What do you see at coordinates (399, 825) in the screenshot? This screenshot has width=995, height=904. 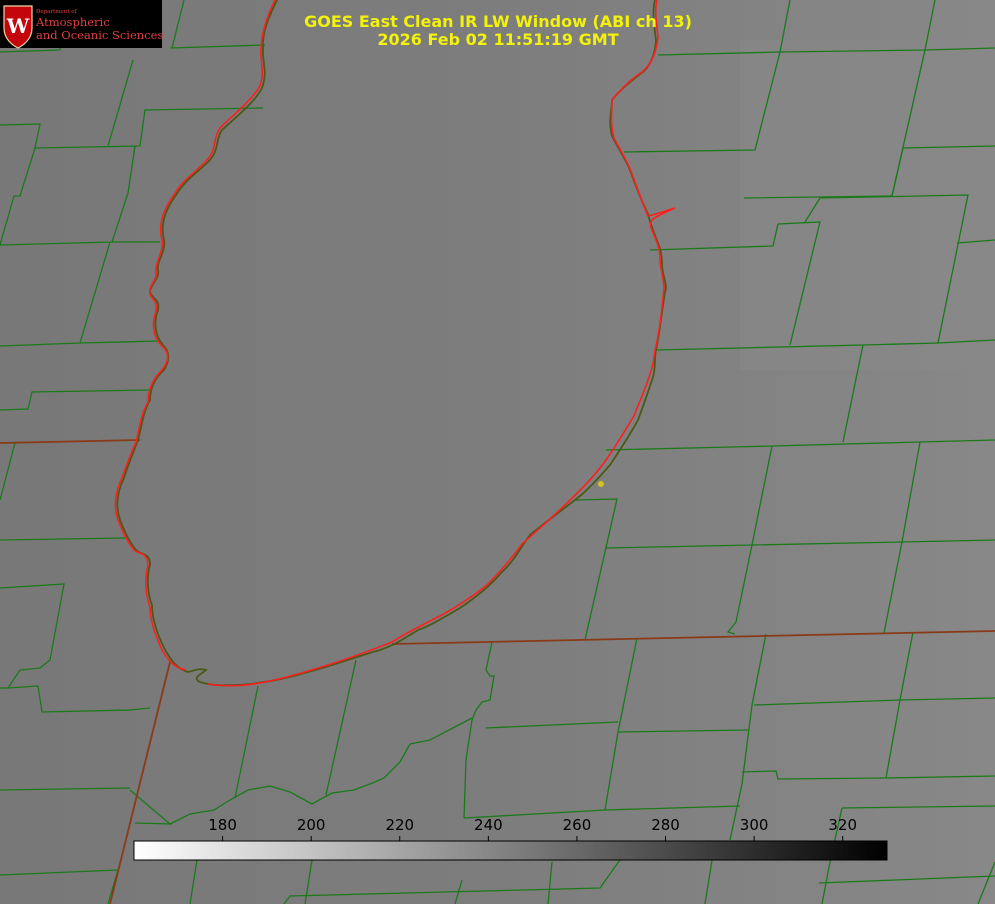 I see `colorbar-tick-label: 220` at bounding box center [399, 825].